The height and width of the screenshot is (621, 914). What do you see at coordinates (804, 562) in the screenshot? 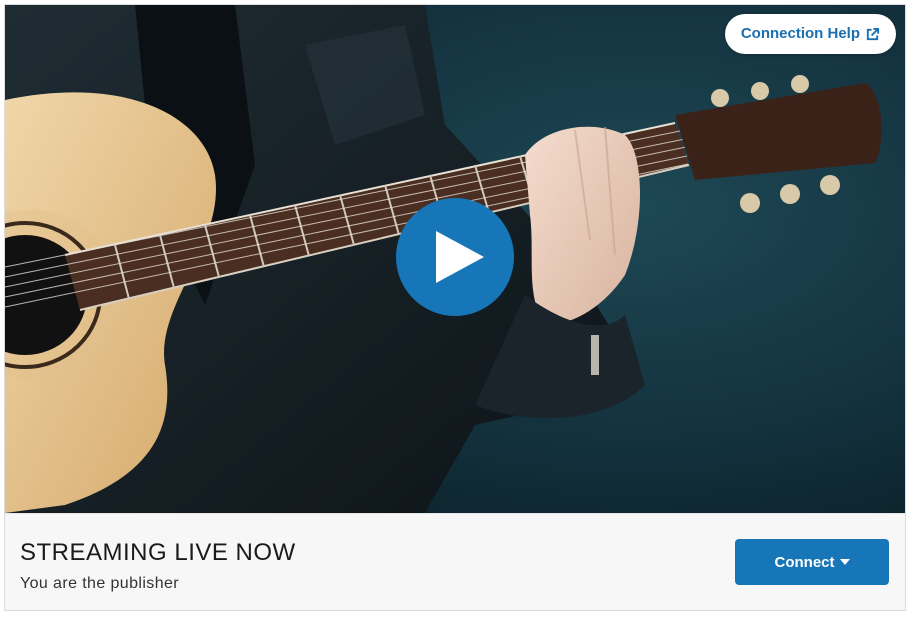
I see `connect-label: Connect` at bounding box center [804, 562].